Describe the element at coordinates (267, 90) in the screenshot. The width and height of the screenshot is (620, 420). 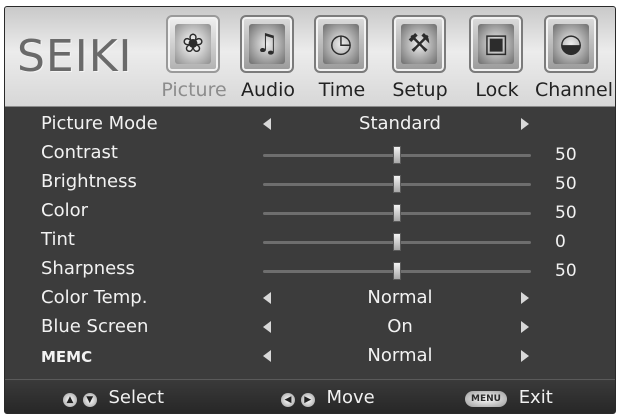
I see `tab-label: Audio` at that location.